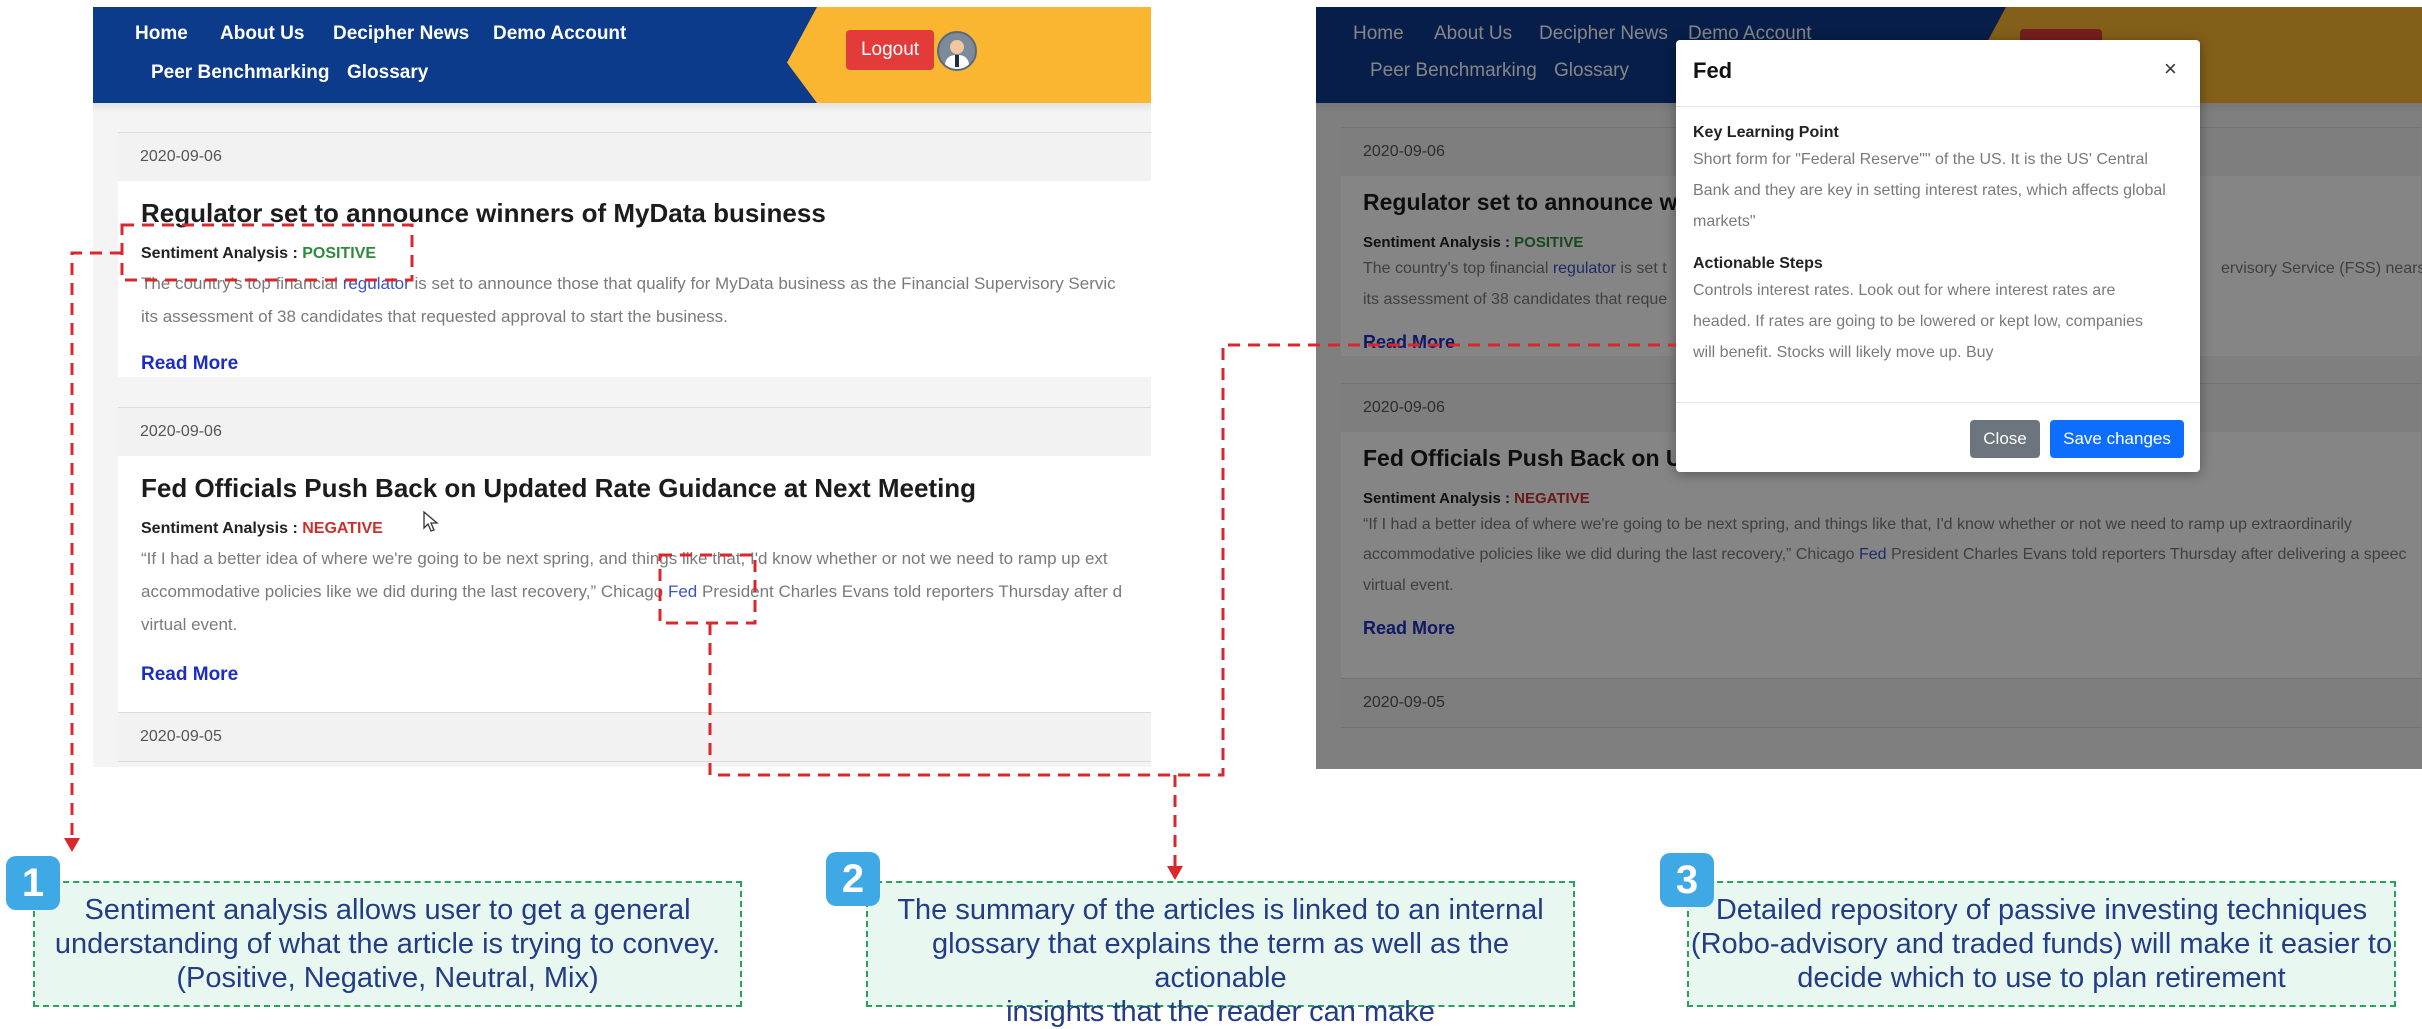 The image size is (2422, 1029). I want to click on callout-number-badge: 1, so click(33, 883).